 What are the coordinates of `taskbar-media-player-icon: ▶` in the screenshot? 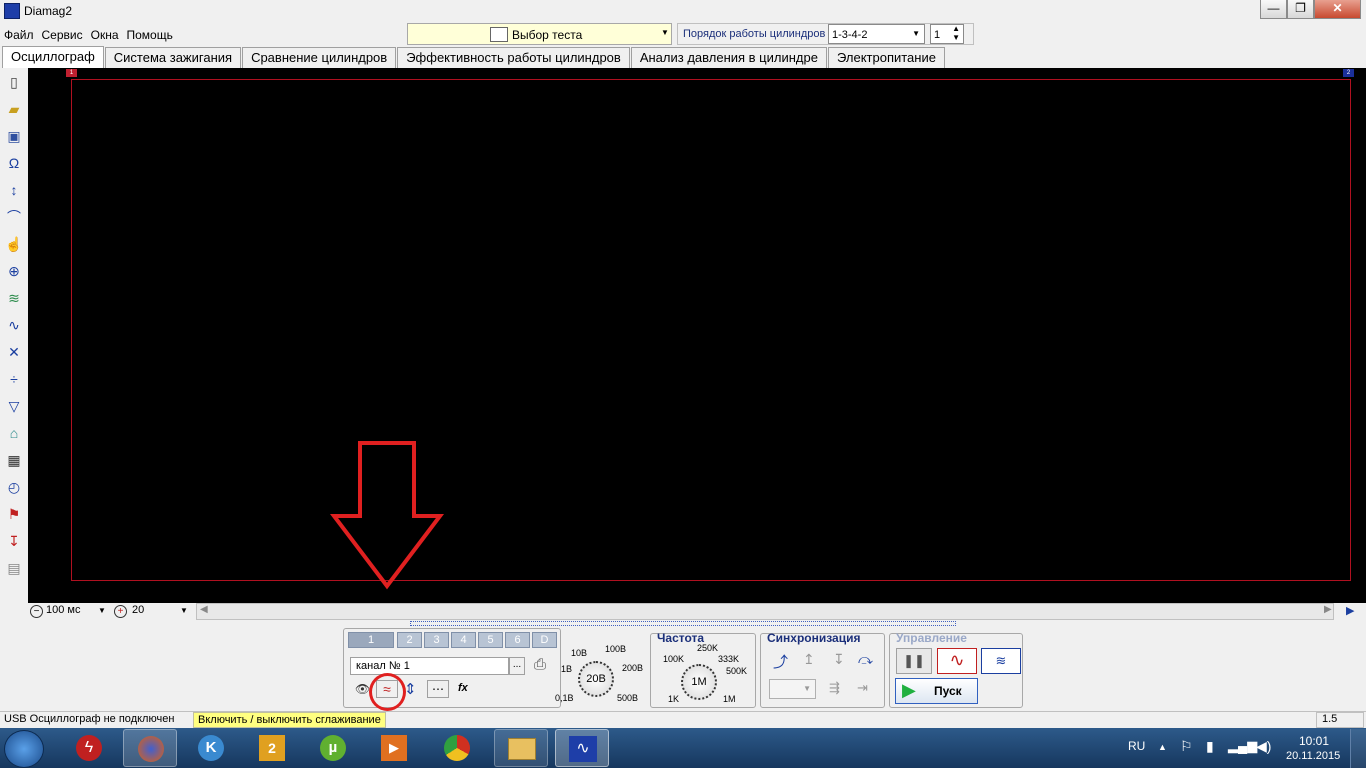 It's located at (394, 748).